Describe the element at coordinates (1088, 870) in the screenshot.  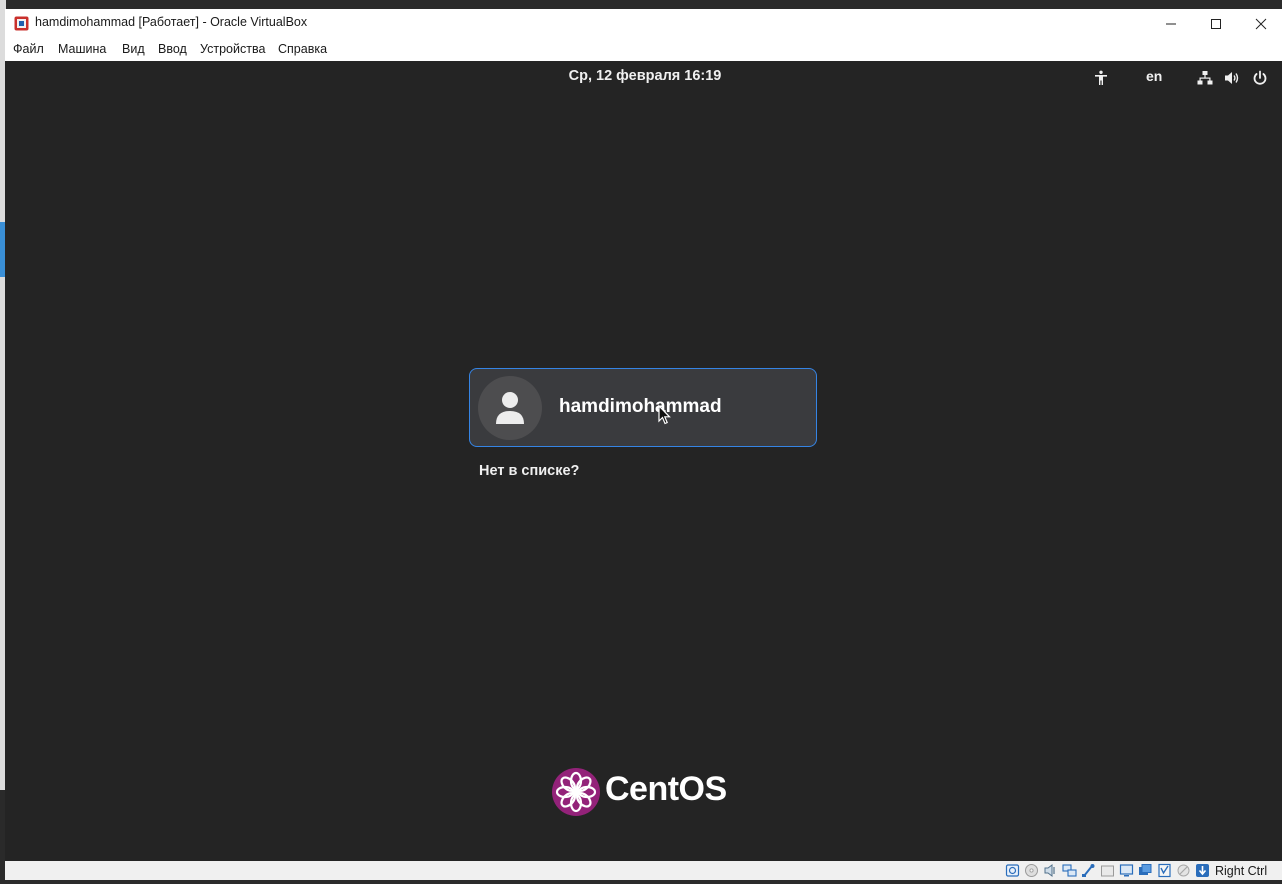
I see `usb-icon` at that location.